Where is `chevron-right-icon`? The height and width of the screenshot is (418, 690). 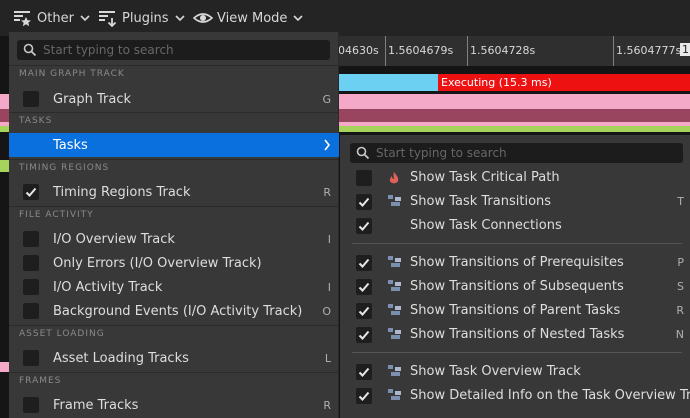
chevron-right-icon is located at coordinates (327, 145).